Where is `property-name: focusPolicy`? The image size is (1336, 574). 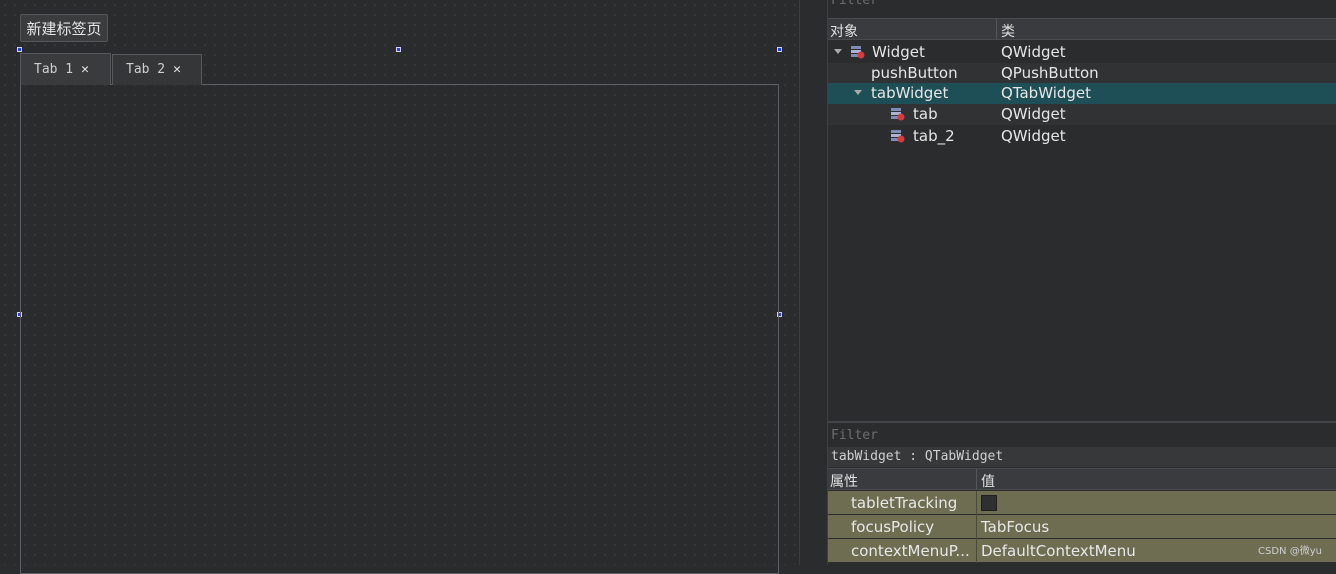 property-name: focusPolicy is located at coordinates (893, 527).